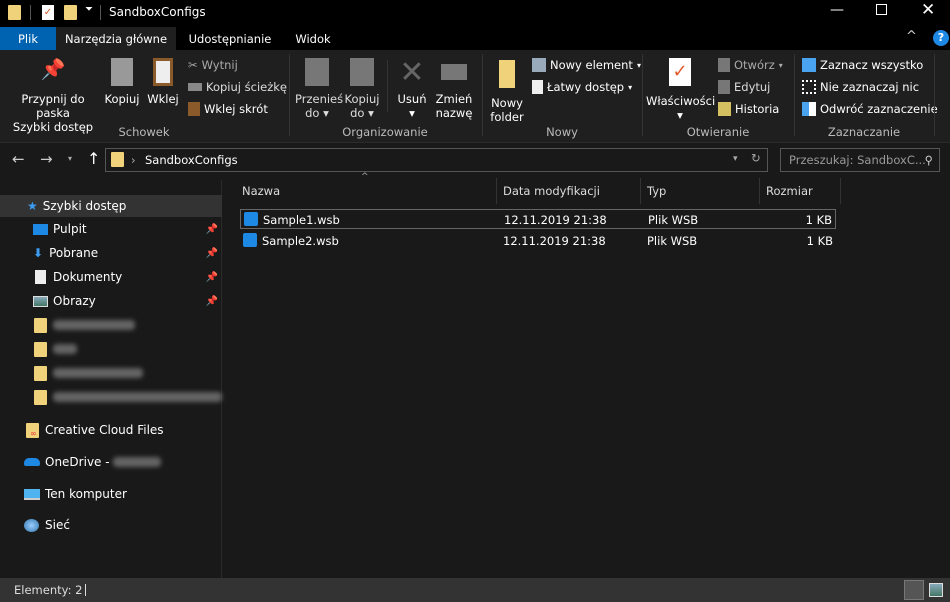 This screenshot has height=602, width=950. I want to click on nav-label: Ten komputer, so click(86, 494).